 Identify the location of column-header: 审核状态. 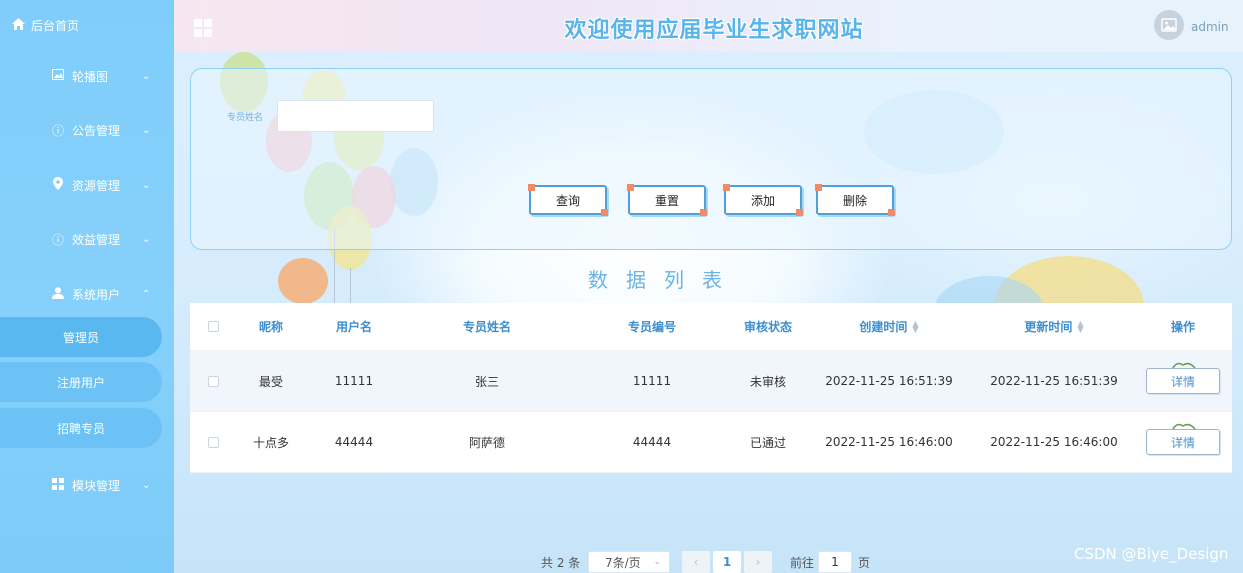
(767, 327).